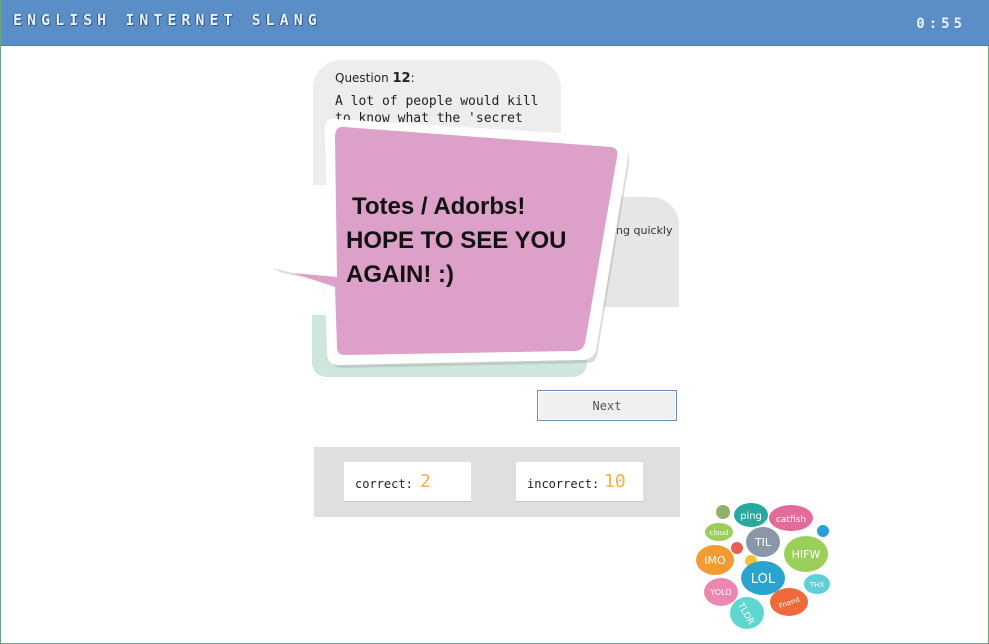 The image size is (989, 644). I want to click on popup-line: HOPE TO SEE YOU, so click(456, 240).